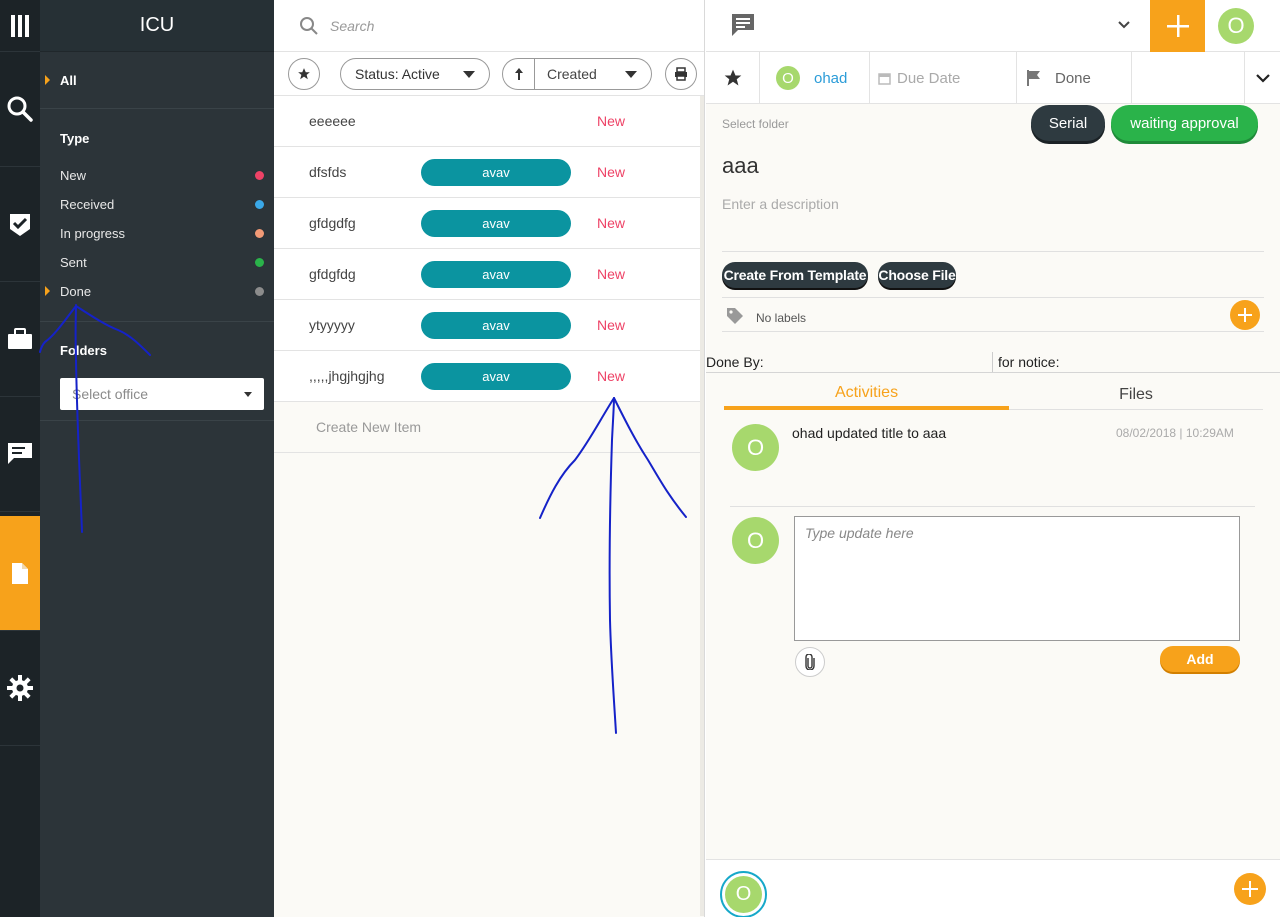 The width and height of the screenshot is (1280, 917). Describe the element at coordinates (162, 291) in the screenshot. I see `type-item-done: Done` at that location.